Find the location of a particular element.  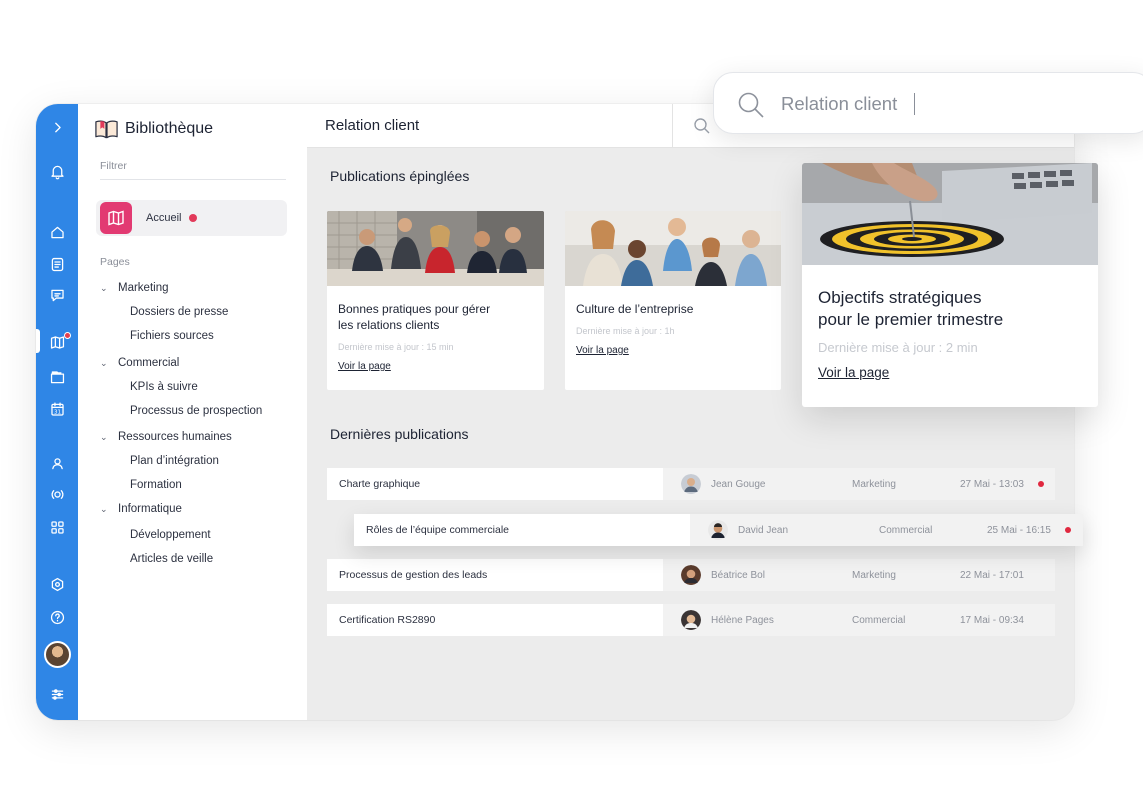

page-title: Relation client is located at coordinates (372, 125).